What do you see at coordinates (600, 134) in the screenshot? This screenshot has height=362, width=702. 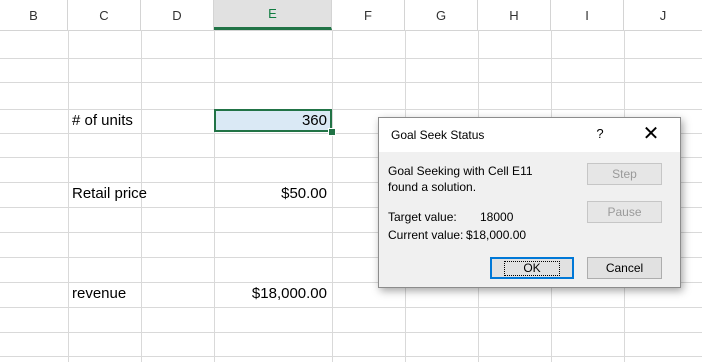 I see `help-icon: ?` at bounding box center [600, 134].